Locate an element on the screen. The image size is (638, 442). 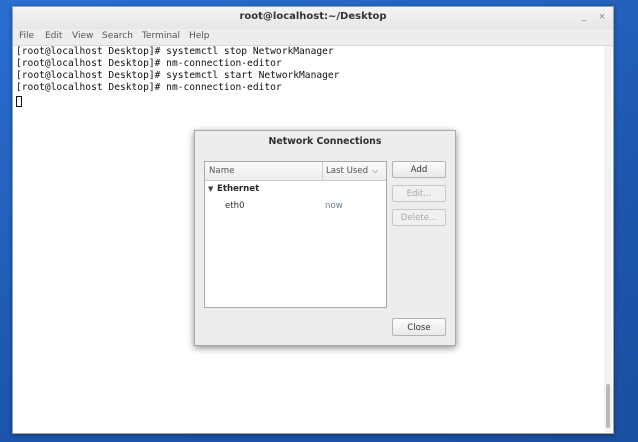
menu-edit: Edit is located at coordinates (53, 36).